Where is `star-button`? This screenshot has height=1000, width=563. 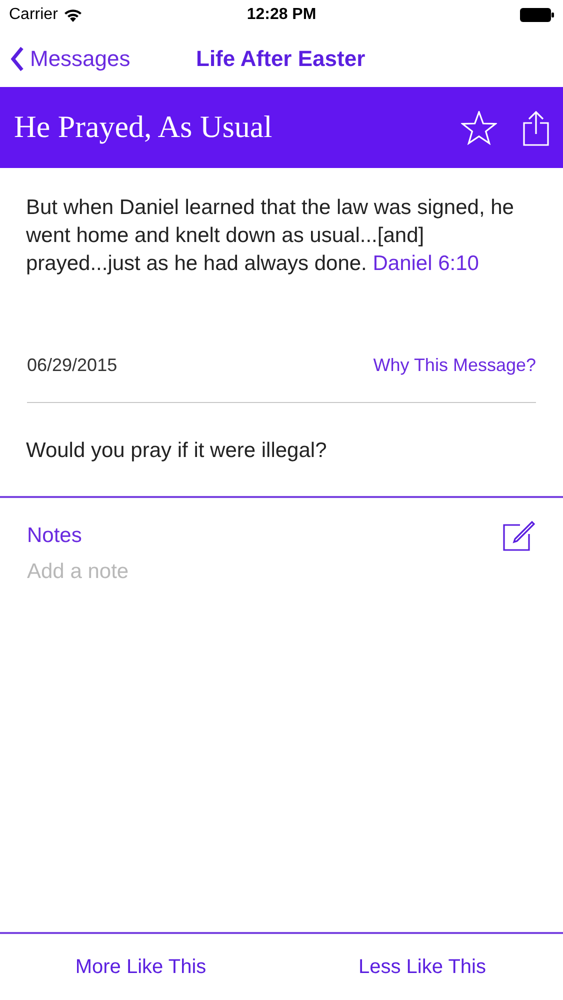 star-button is located at coordinates (479, 127).